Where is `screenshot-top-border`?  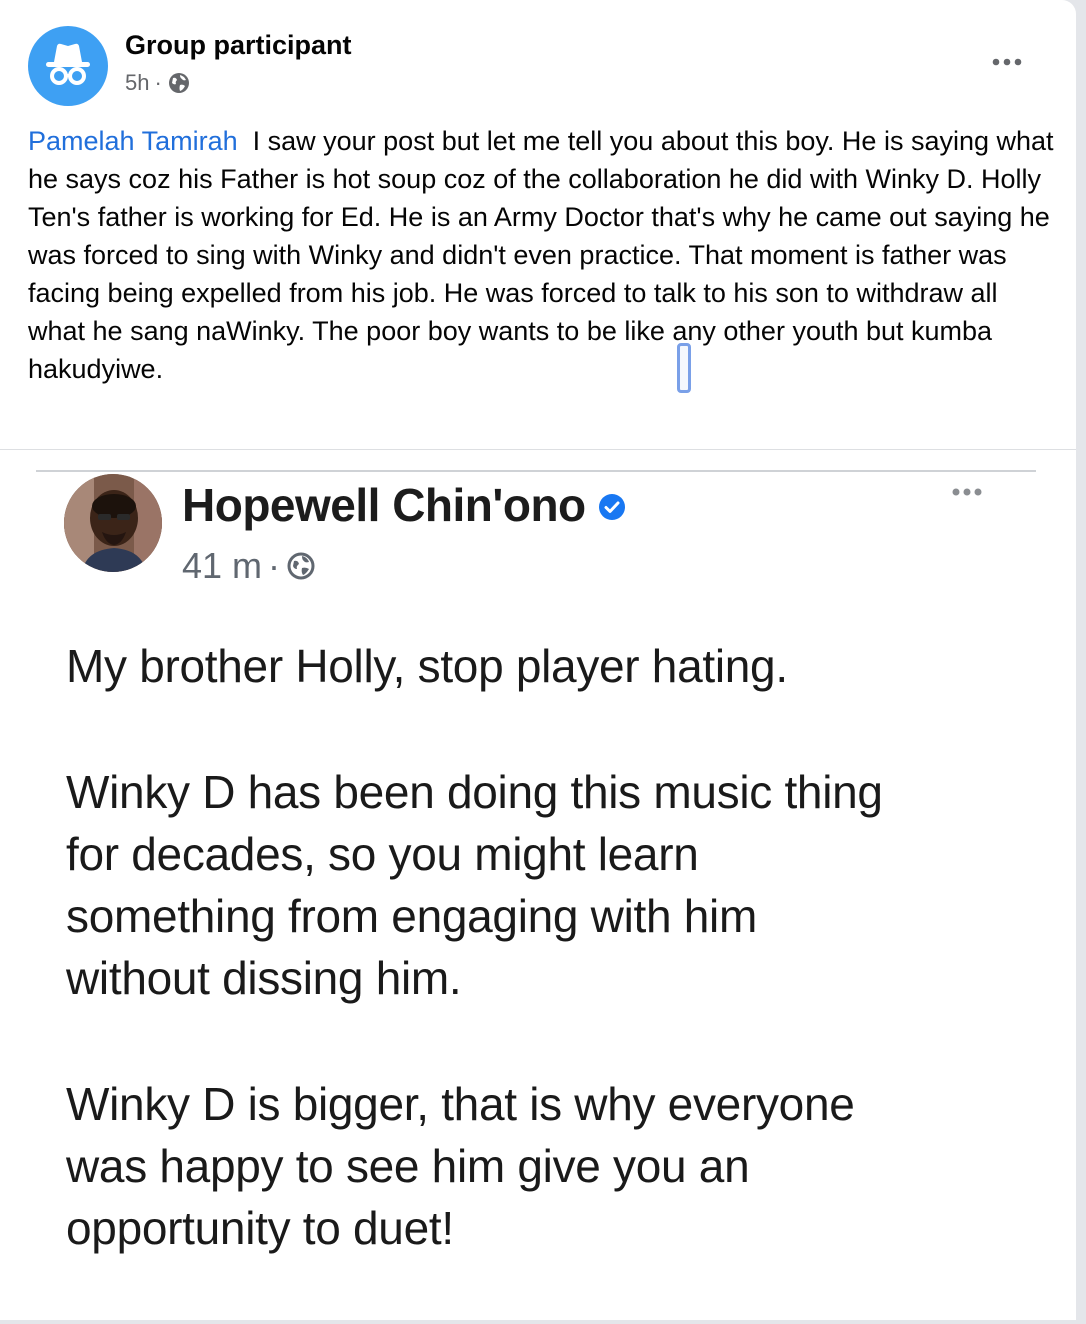
screenshot-top-border is located at coordinates (536, 471).